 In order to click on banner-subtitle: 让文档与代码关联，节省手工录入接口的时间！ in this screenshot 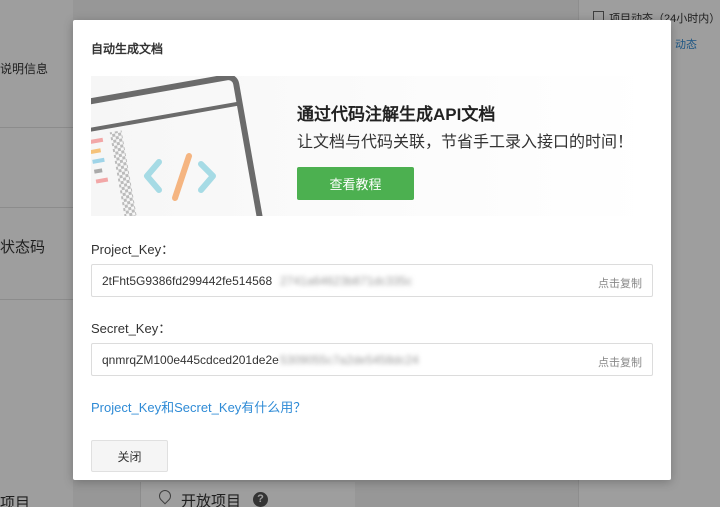, I will do `click(465, 142)`.